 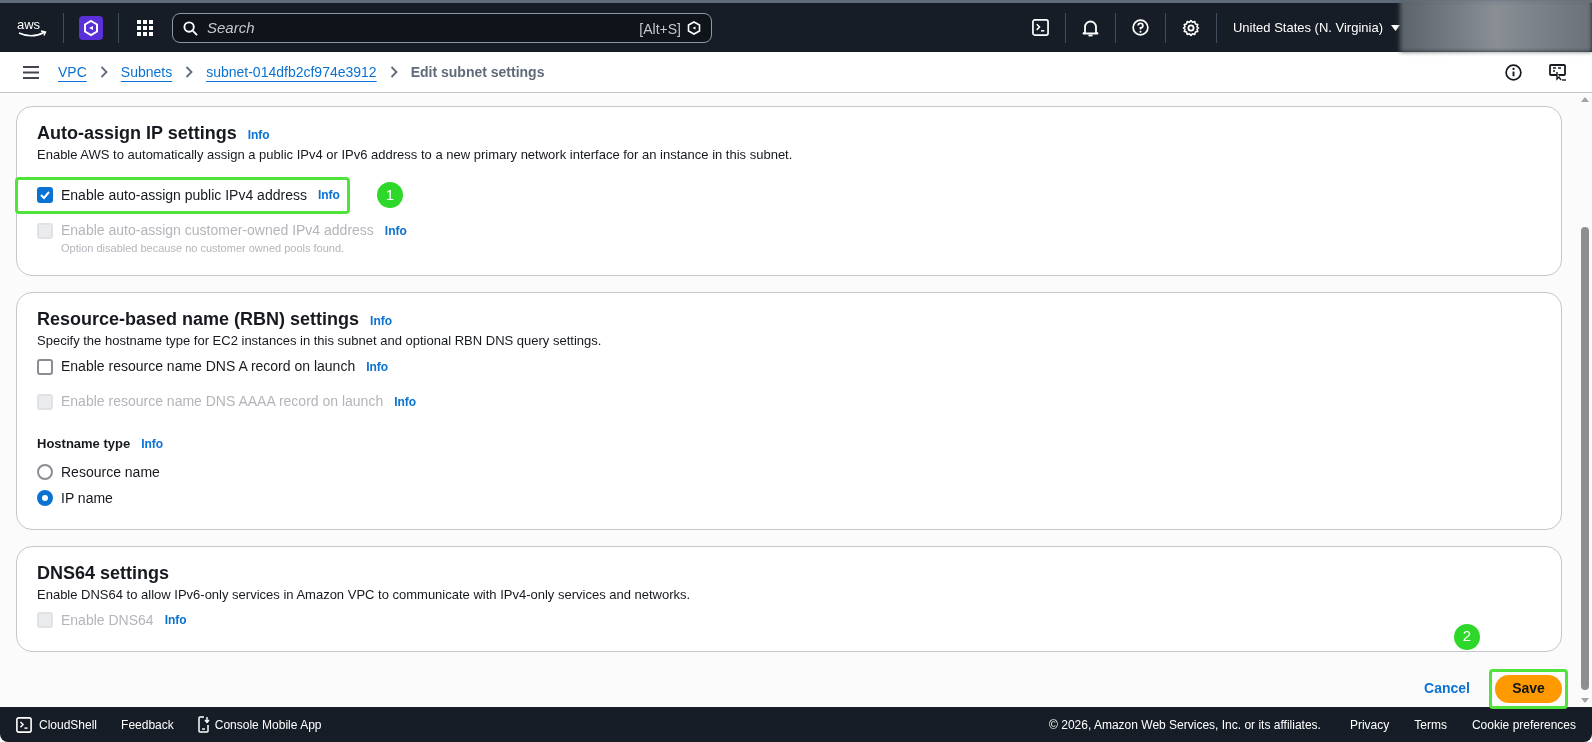 What do you see at coordinates (660, 29) in the screenshot?
I see `shortcut-hint: [Alt+S]` at bounding box center [660, 29].